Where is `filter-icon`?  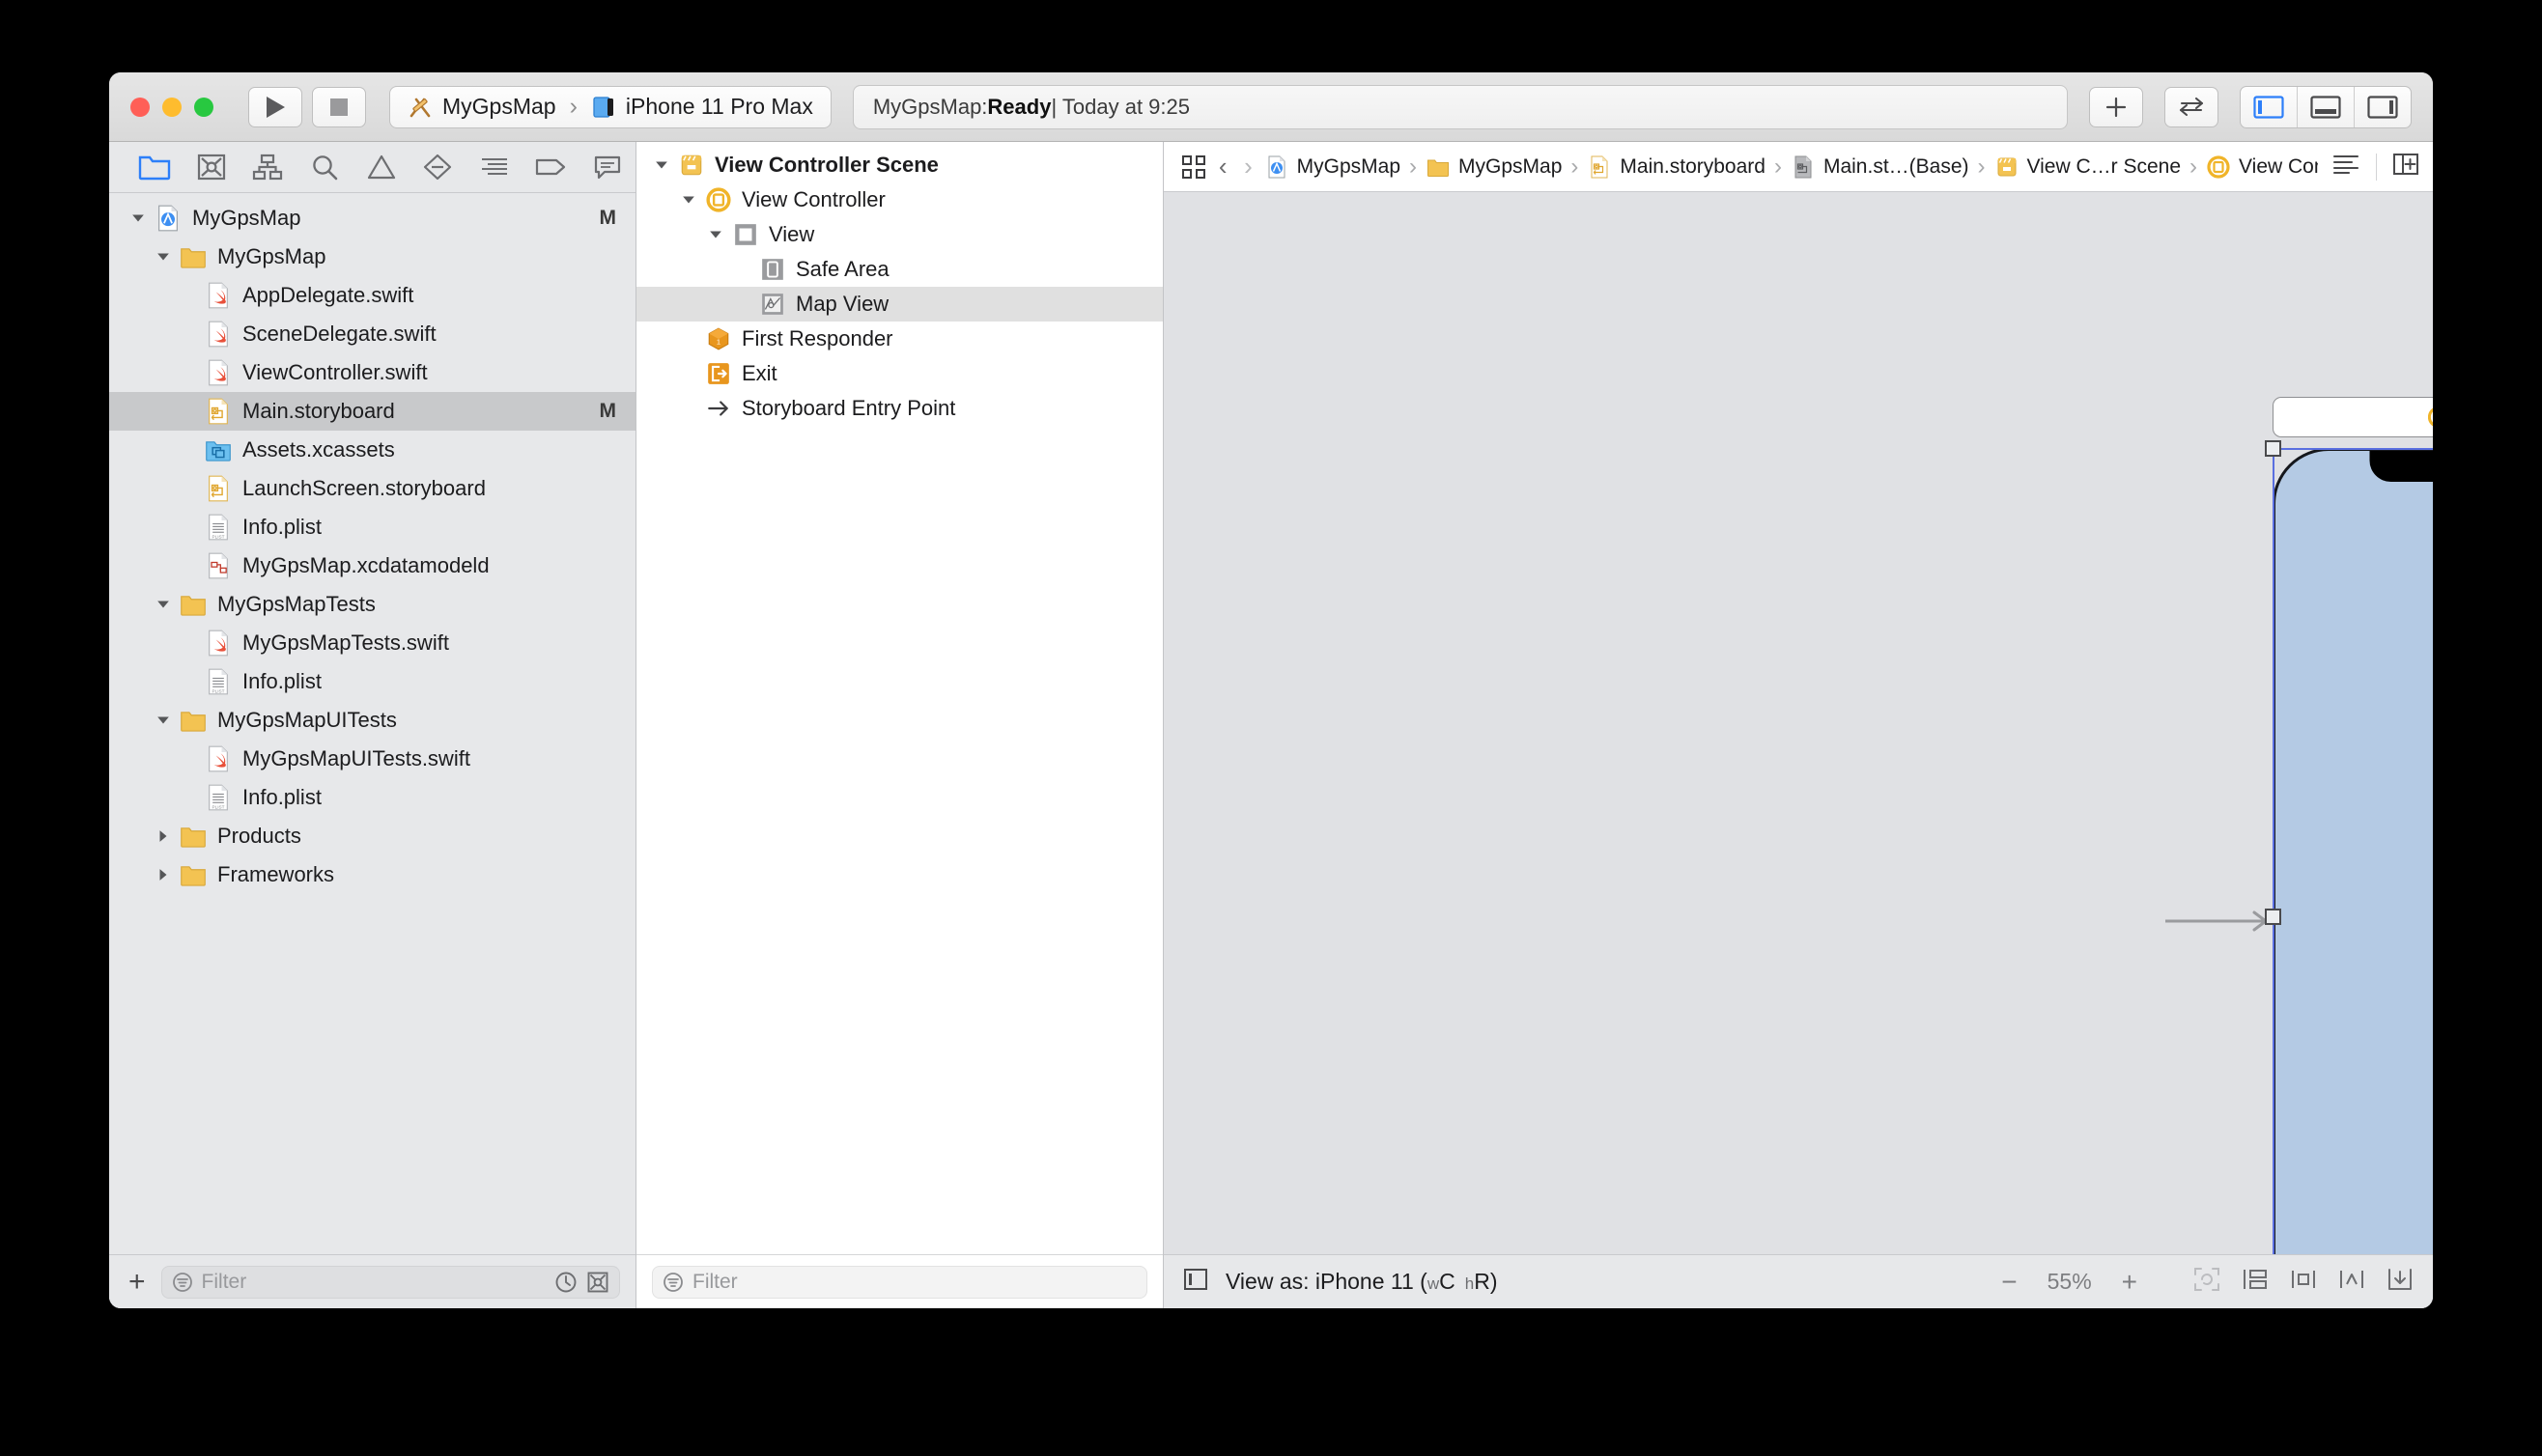
filter-icon is located at coordinates (673, 1282).